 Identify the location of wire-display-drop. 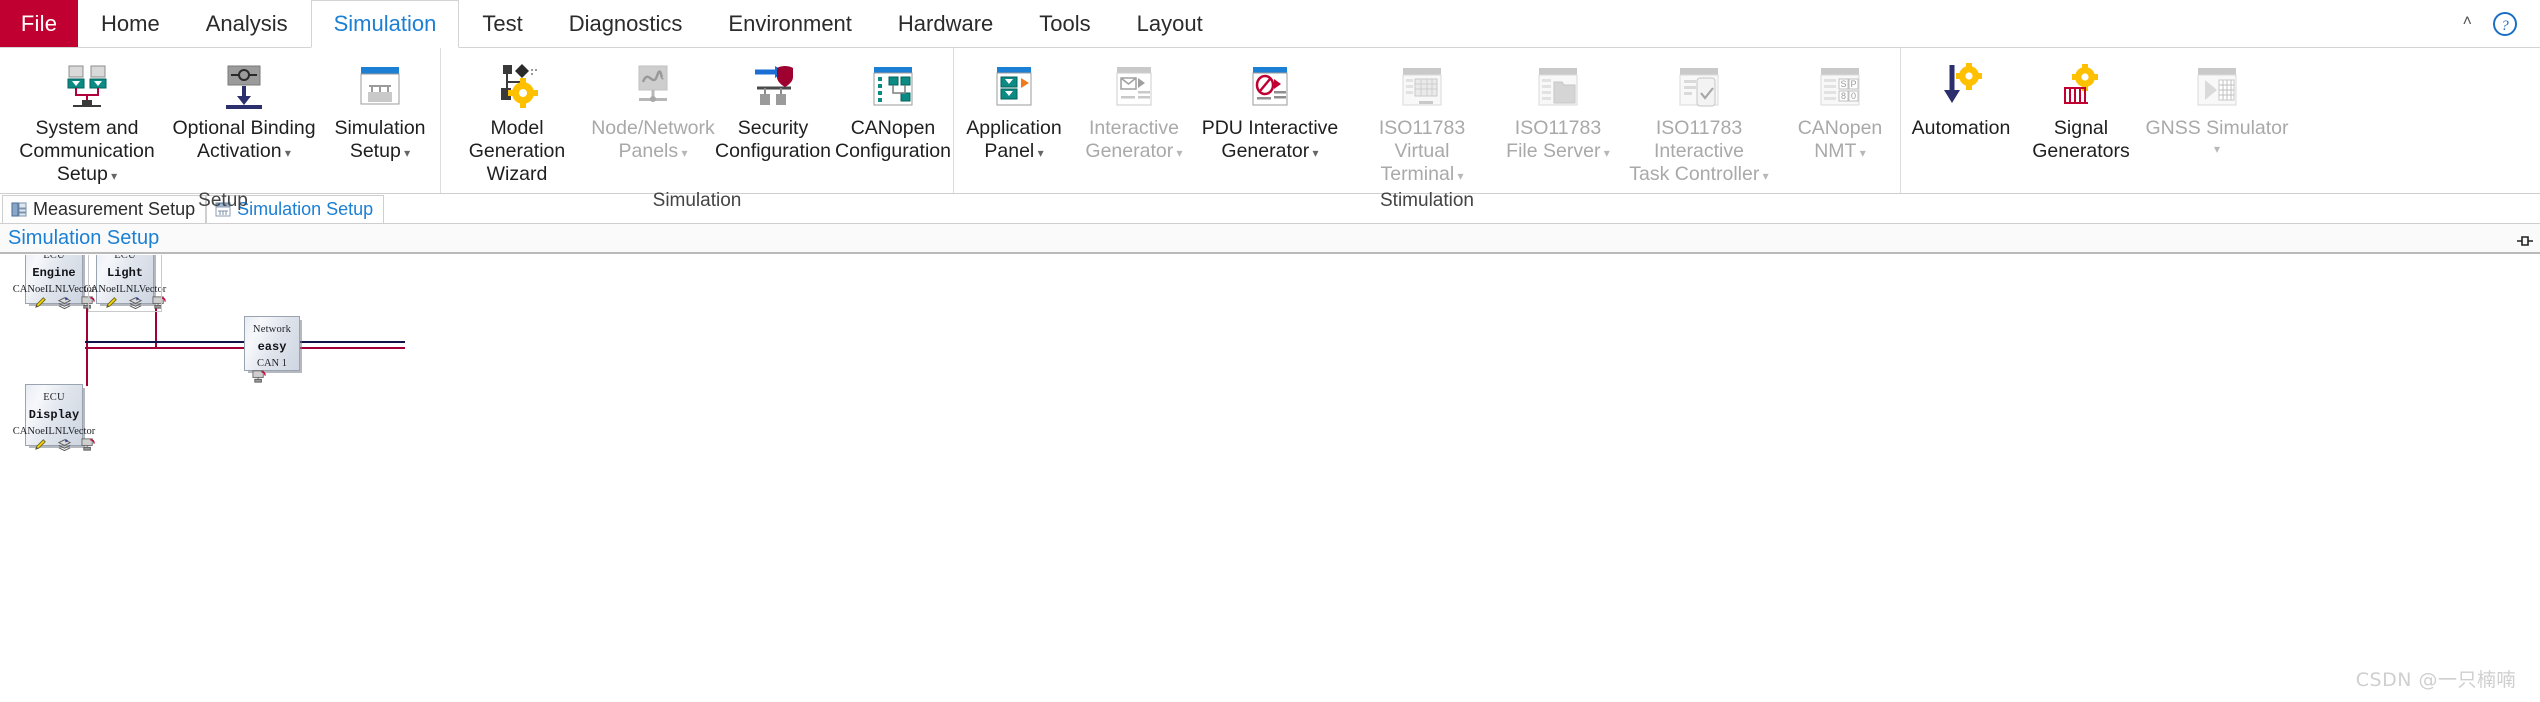
(87, 366).